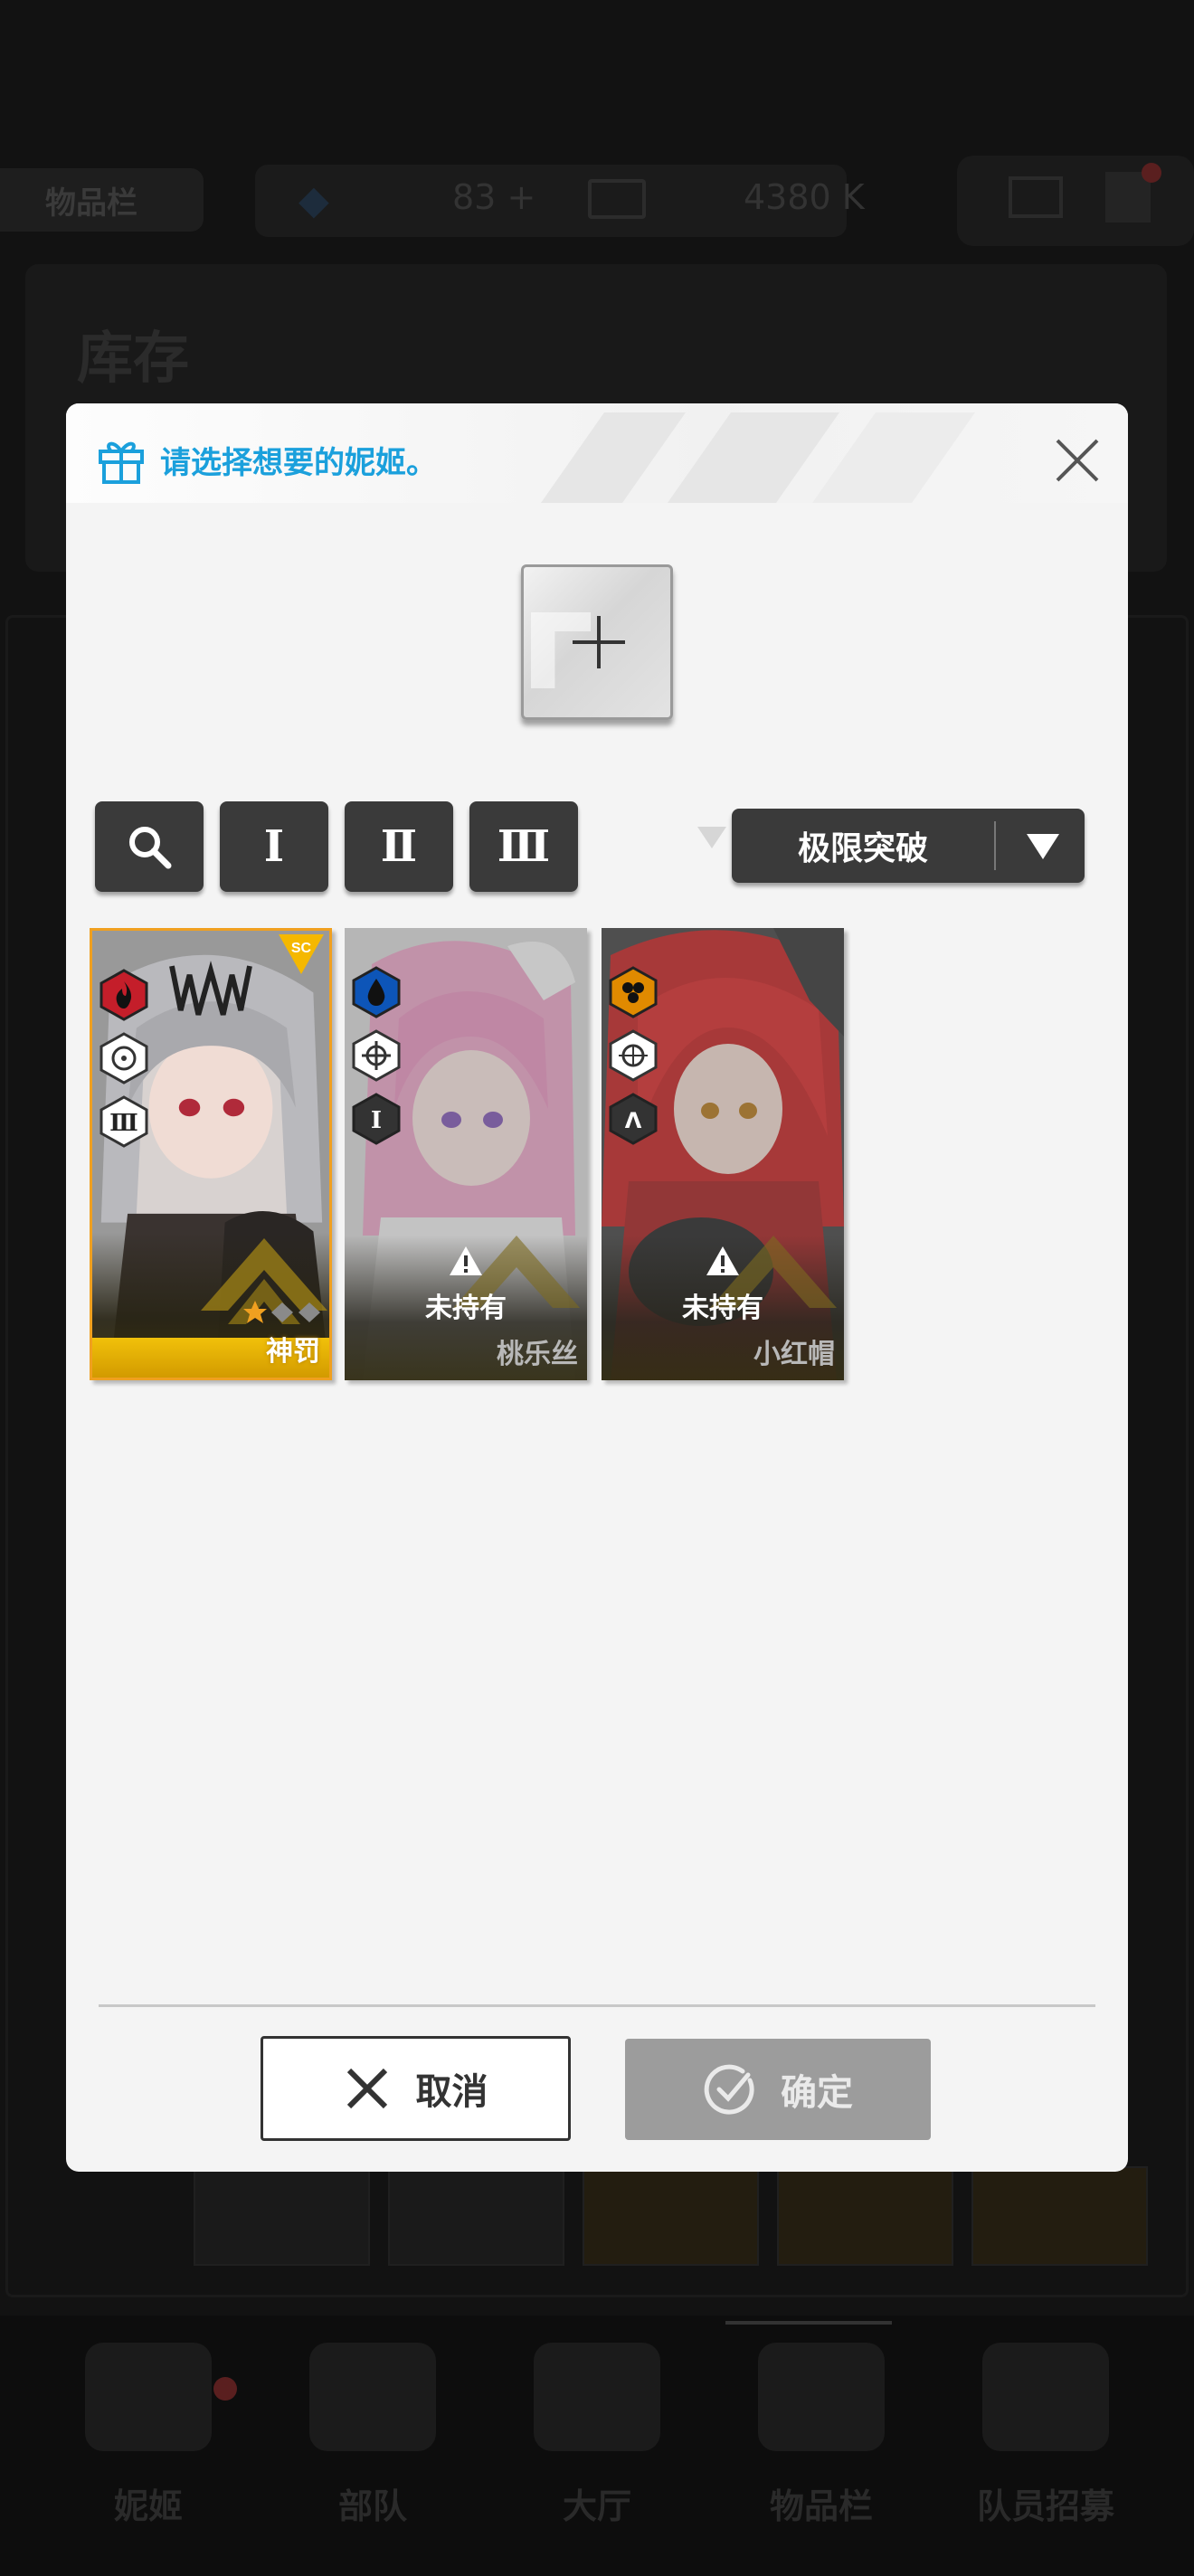  What do you see at coordinates (537, 1355) in the screenshot?
I see `nikke-name: 桃乐丝` at bounding box center [537, 1355].